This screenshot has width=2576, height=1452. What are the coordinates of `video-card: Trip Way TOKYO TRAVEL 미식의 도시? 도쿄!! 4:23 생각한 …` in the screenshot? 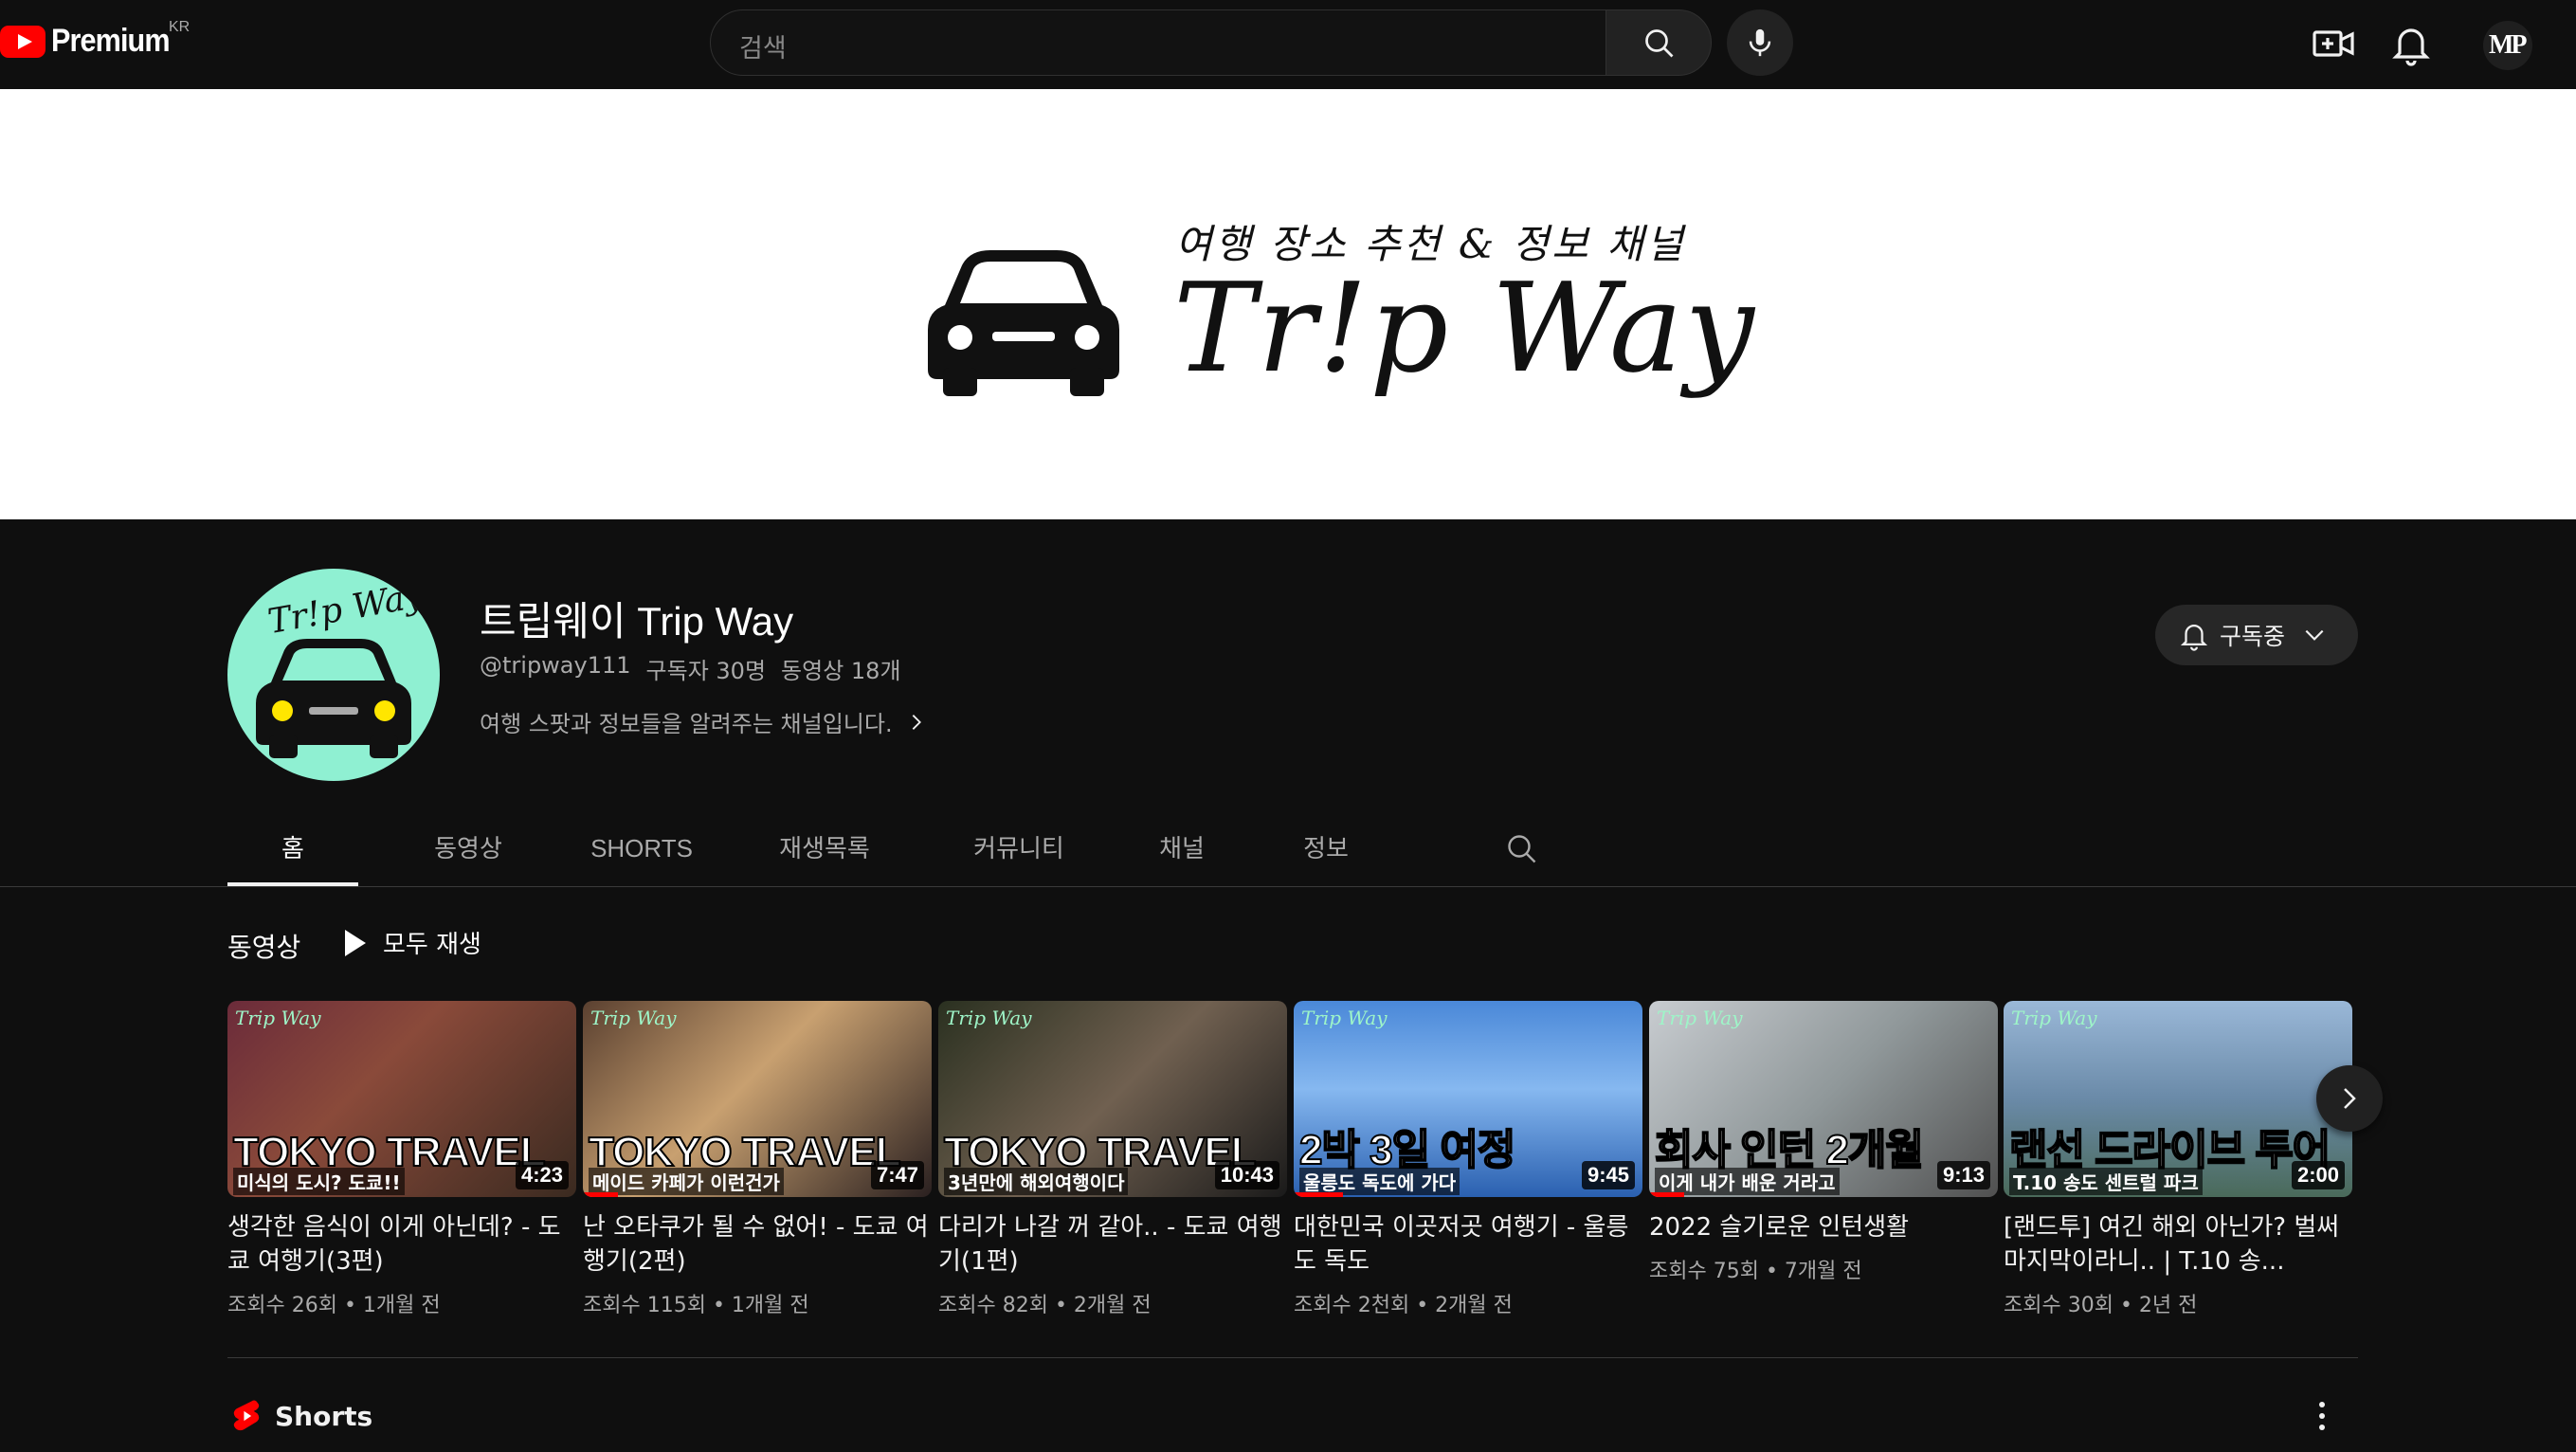 It's located at (401, 1159).